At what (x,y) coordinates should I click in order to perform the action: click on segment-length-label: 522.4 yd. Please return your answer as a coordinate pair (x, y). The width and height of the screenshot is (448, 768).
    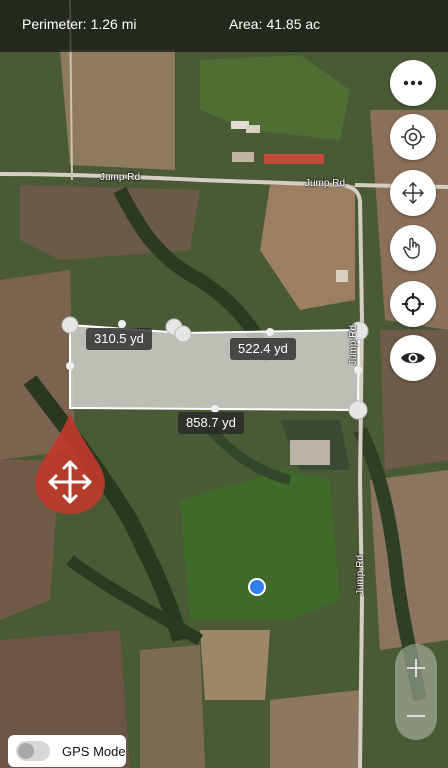
    Looking at the image, I should click on (263, 349).